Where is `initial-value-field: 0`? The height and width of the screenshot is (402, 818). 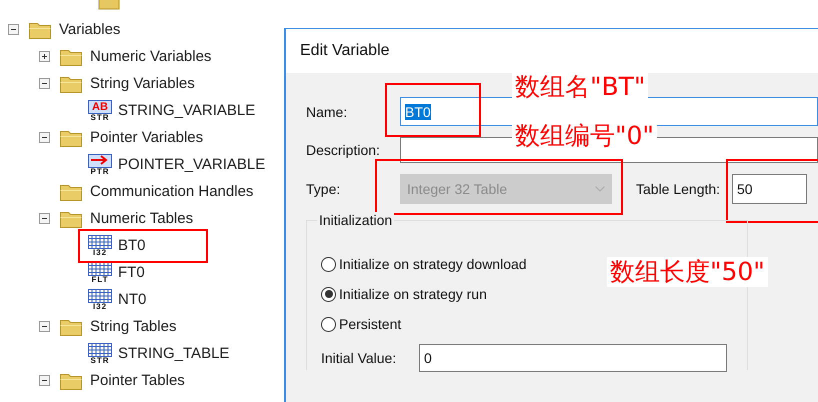
initial-value-field: 0 is located at coordinates (573, 358).